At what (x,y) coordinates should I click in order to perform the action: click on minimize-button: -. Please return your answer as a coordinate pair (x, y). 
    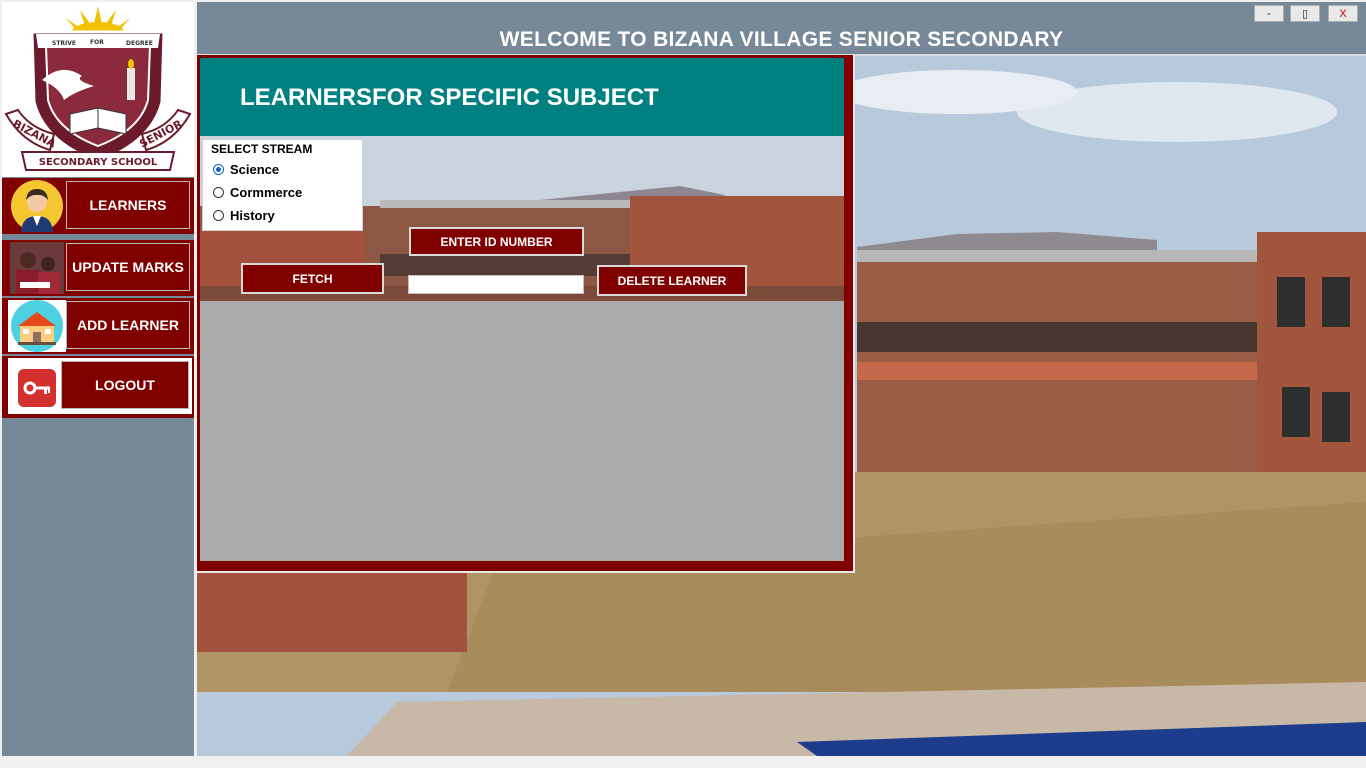
    Looking at the image, I should click on (1269, 13).